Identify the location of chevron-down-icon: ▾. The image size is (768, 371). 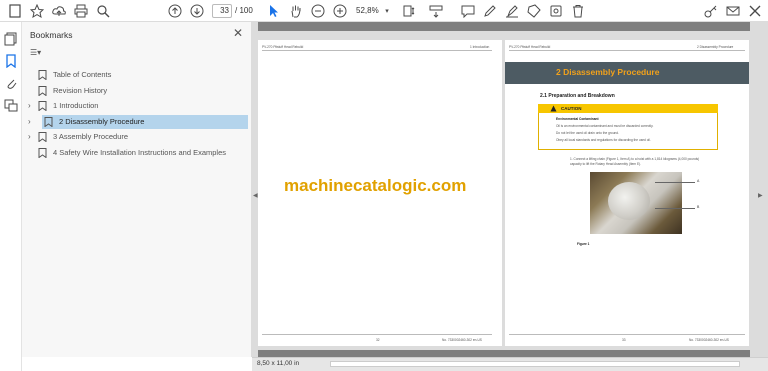
(387, 11).